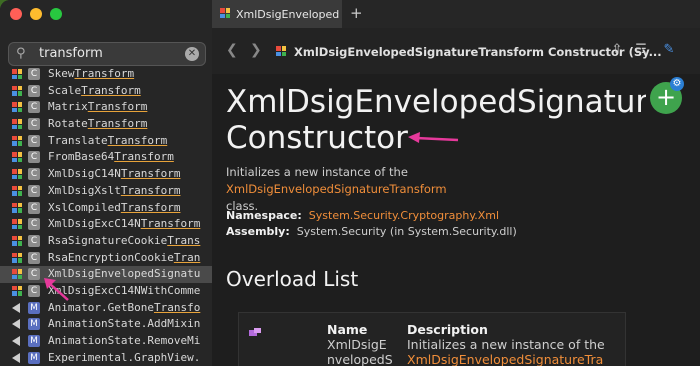 The width and height of the screenshot is (700, 366). I want to click on public-method-icon, so click(255, 332).